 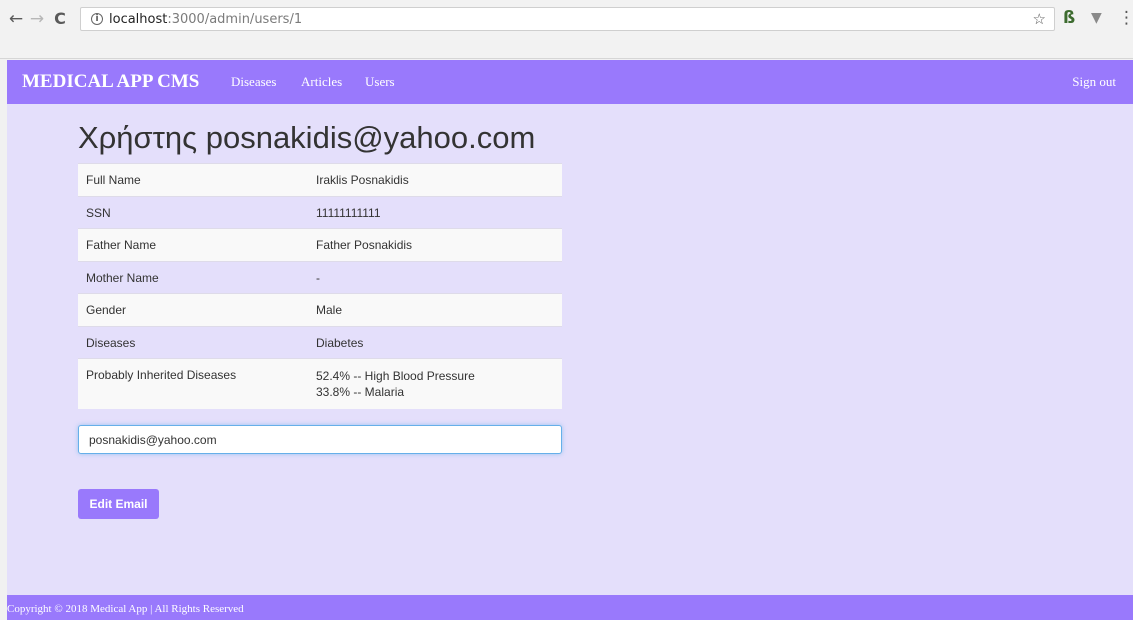 I want to click on reload-icon: C, so click(x=60, y=19).